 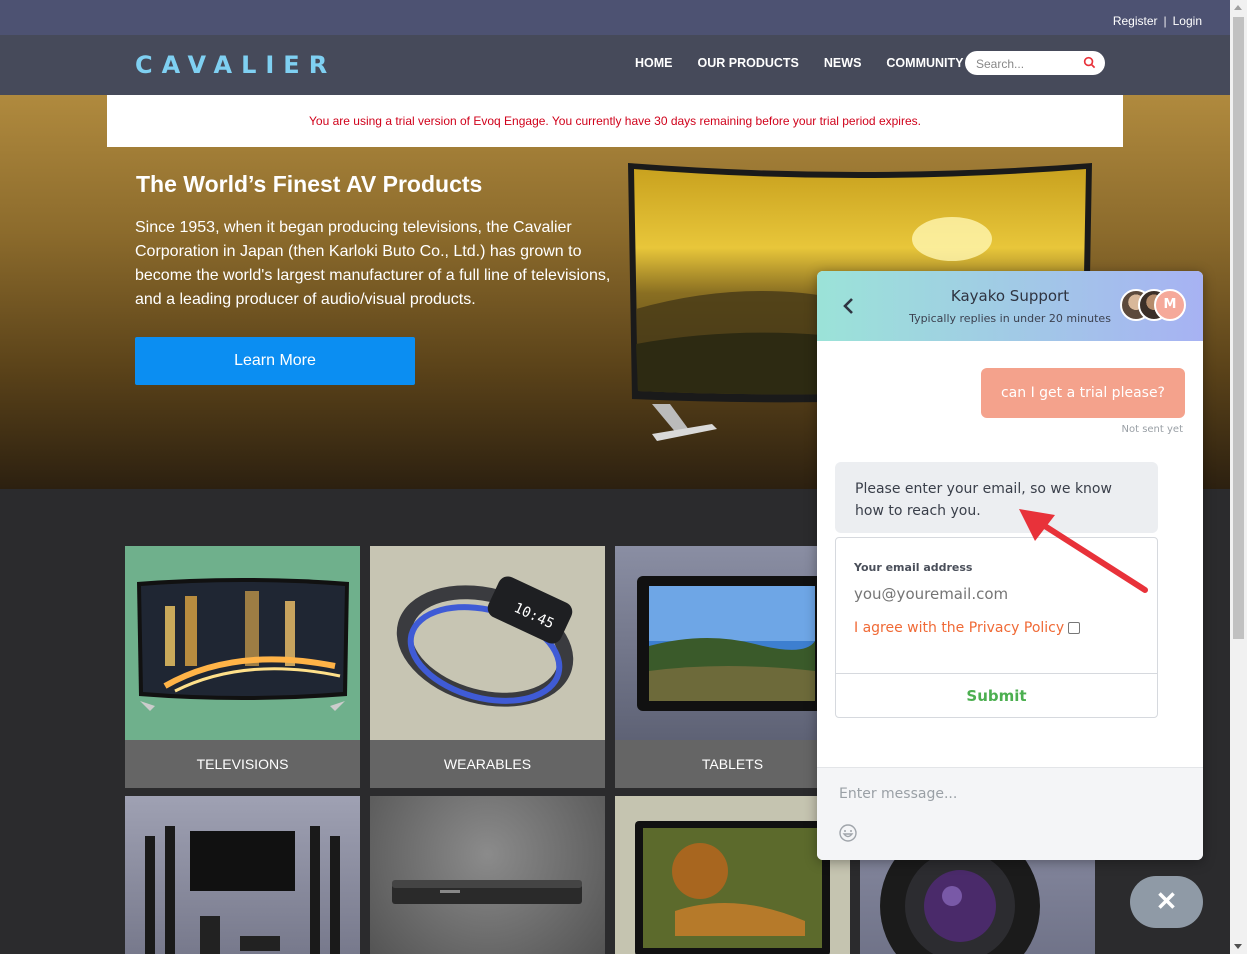 I want to click on close-chat-button: ✕, so click(x=1166, y=902).